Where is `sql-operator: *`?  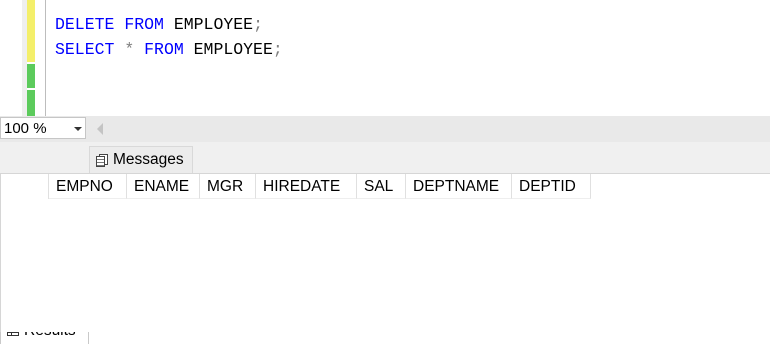 sql-operator: * is located at coordinates (129, 49).